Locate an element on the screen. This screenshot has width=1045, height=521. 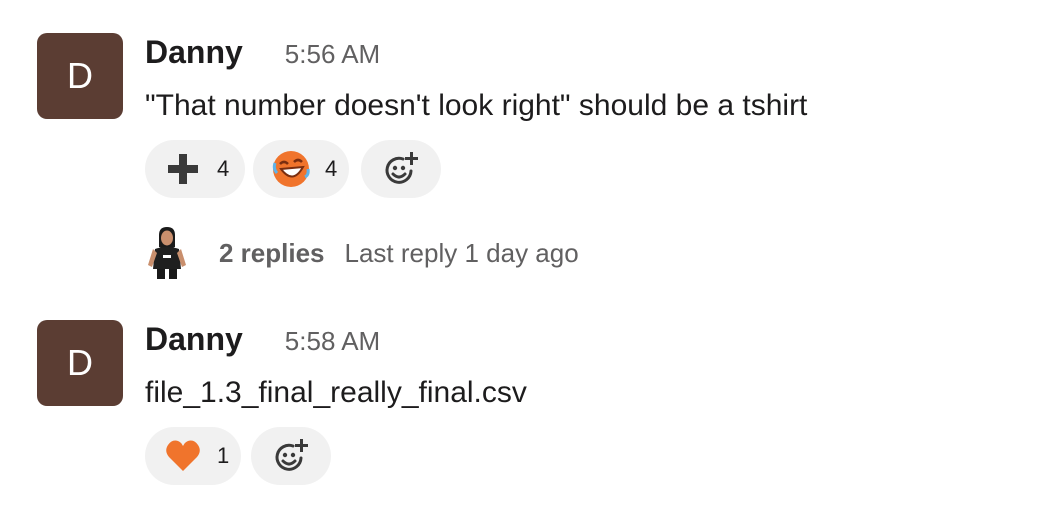
thread-summary: 2 replies Last reply 1 day ago is located at coordinates (362, 253).